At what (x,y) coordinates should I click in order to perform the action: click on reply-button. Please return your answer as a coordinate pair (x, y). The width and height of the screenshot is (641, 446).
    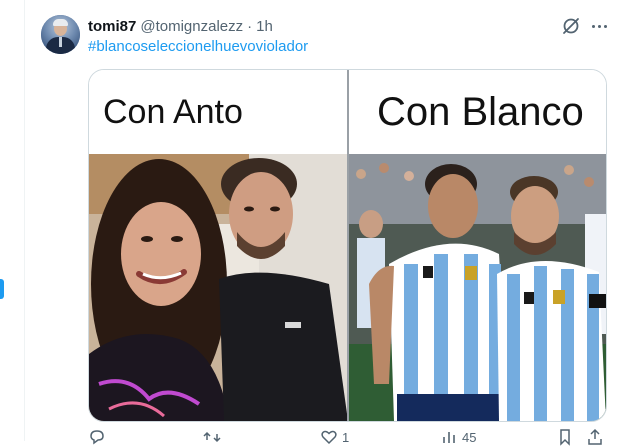
    Looking at the image, I should click on (99, 437).